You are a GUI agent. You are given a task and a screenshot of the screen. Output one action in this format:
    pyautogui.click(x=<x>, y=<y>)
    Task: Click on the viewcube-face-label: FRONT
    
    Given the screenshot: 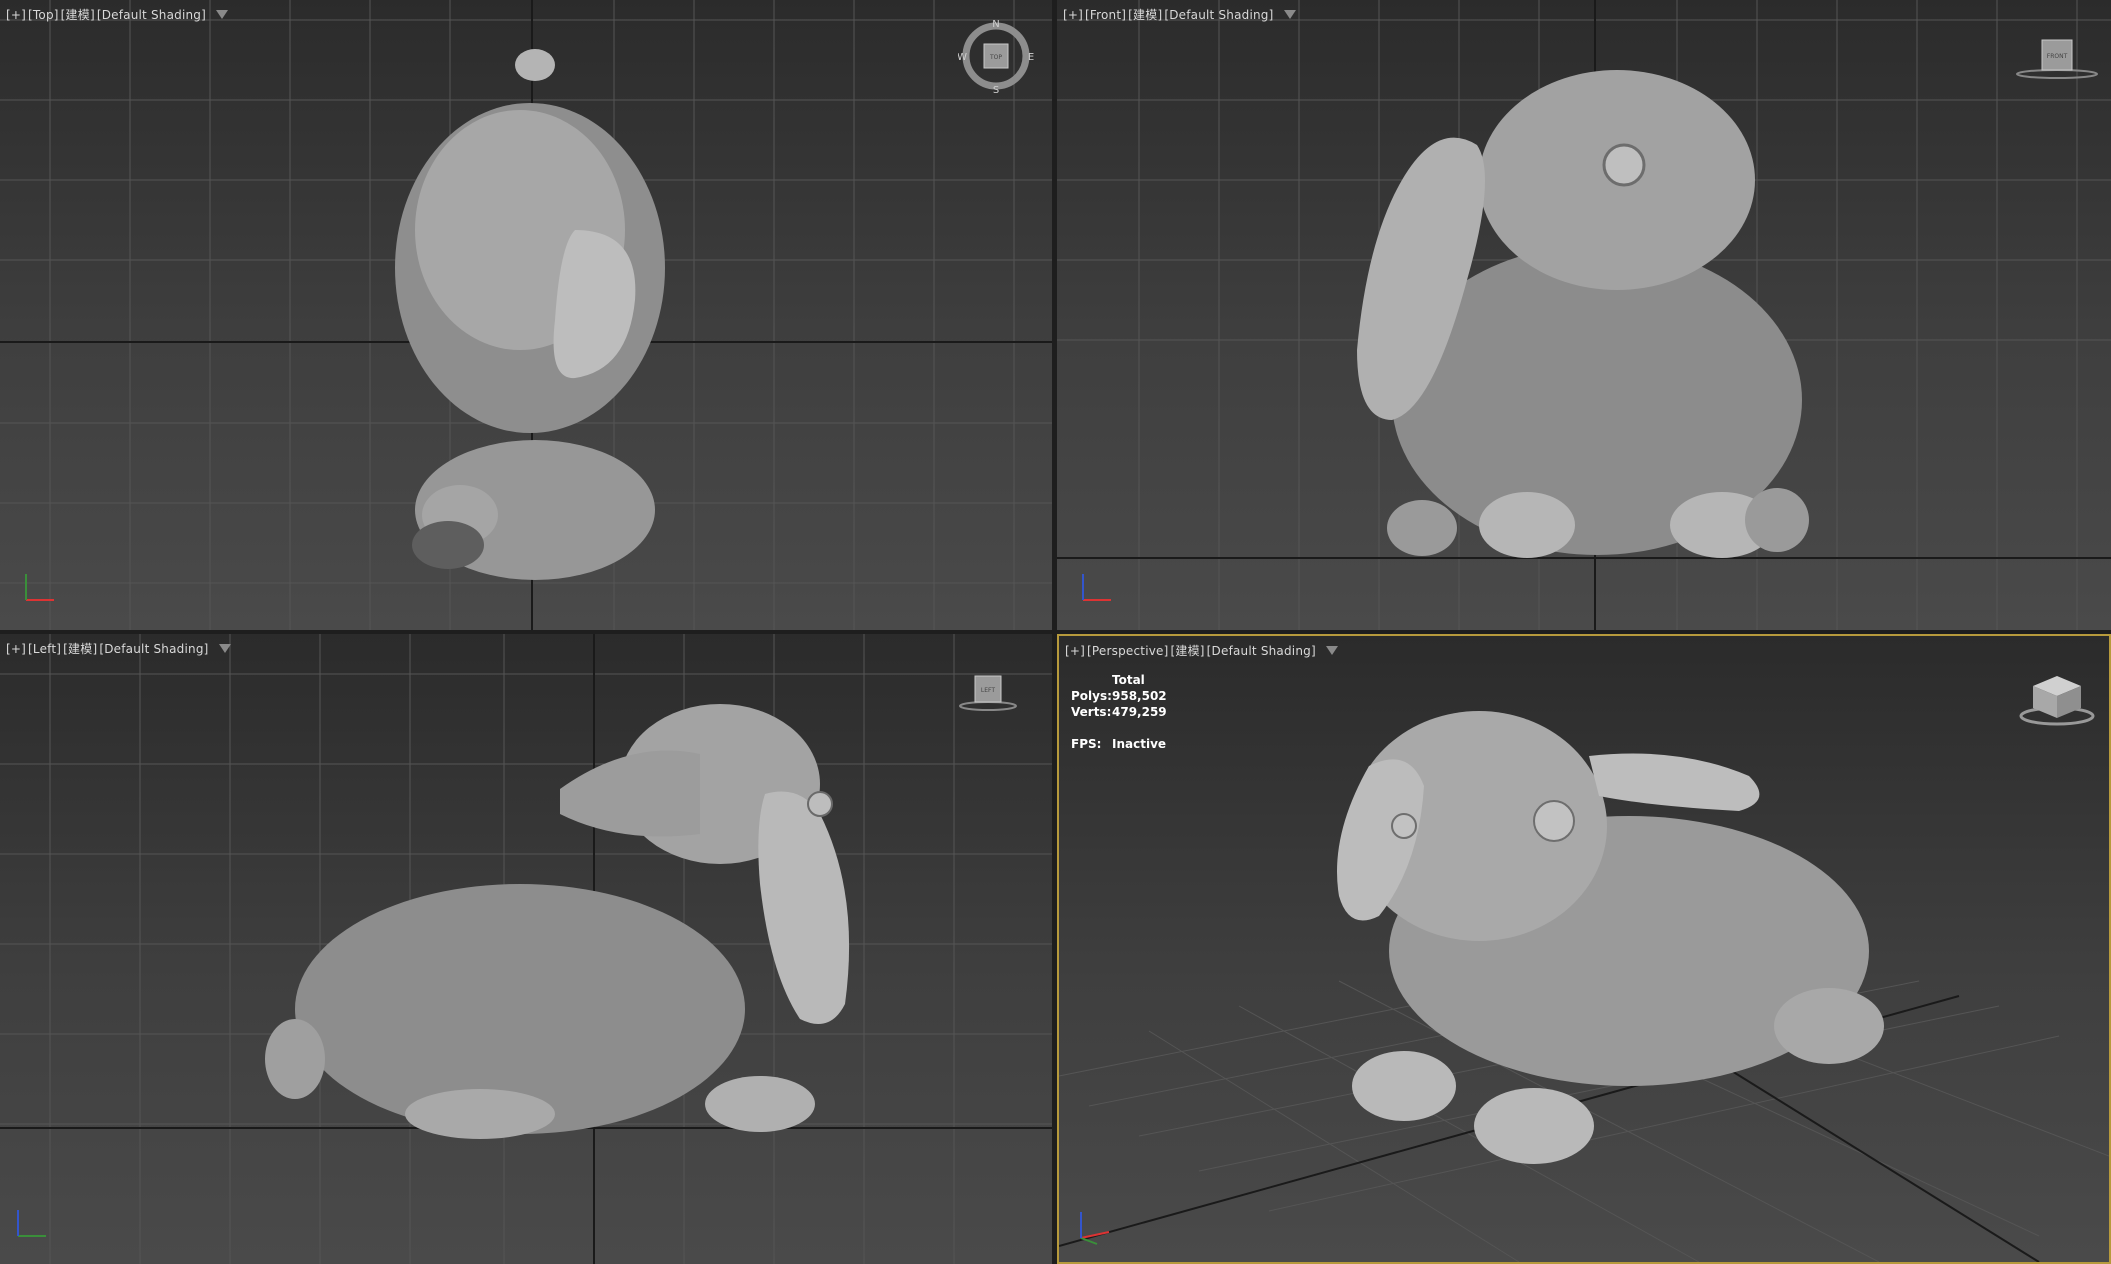 What is the action you would take?
    pyautogui.click(x=2057, y=56)
    